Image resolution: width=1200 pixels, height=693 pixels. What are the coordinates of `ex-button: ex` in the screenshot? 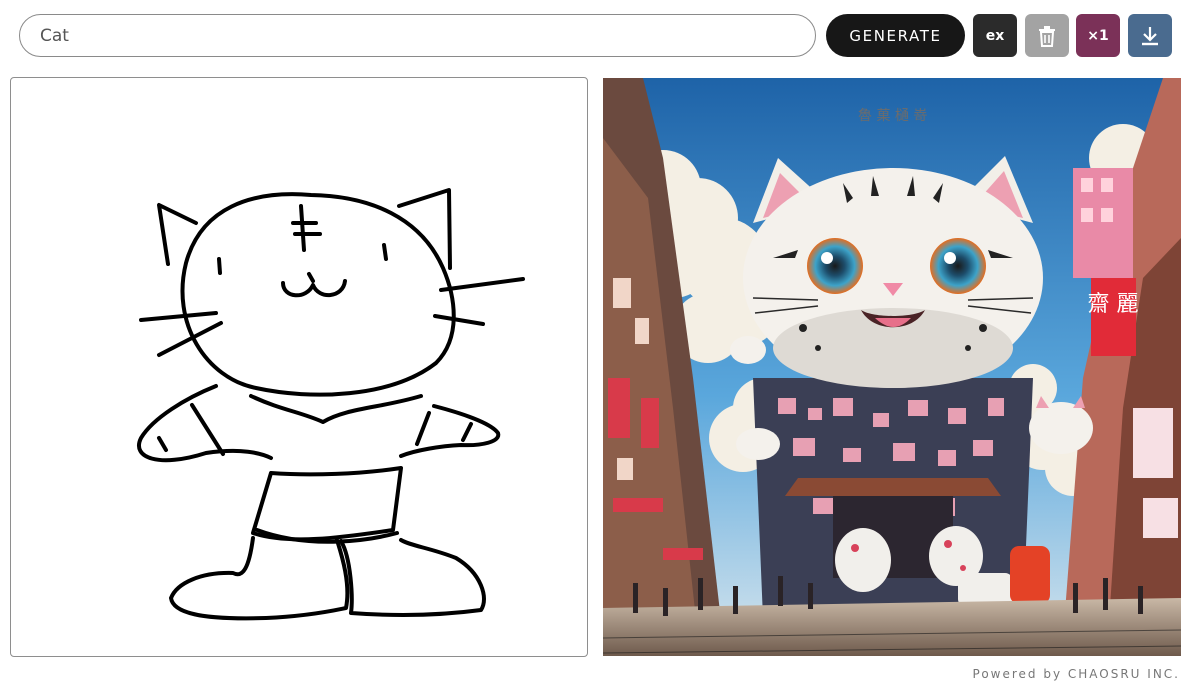 It's located at (995, 35).